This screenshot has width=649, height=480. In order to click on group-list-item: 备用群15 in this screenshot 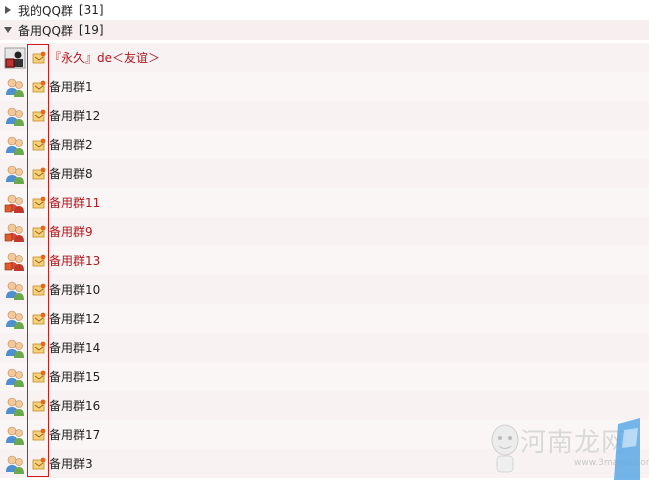, I will do `click(324, 376)`.